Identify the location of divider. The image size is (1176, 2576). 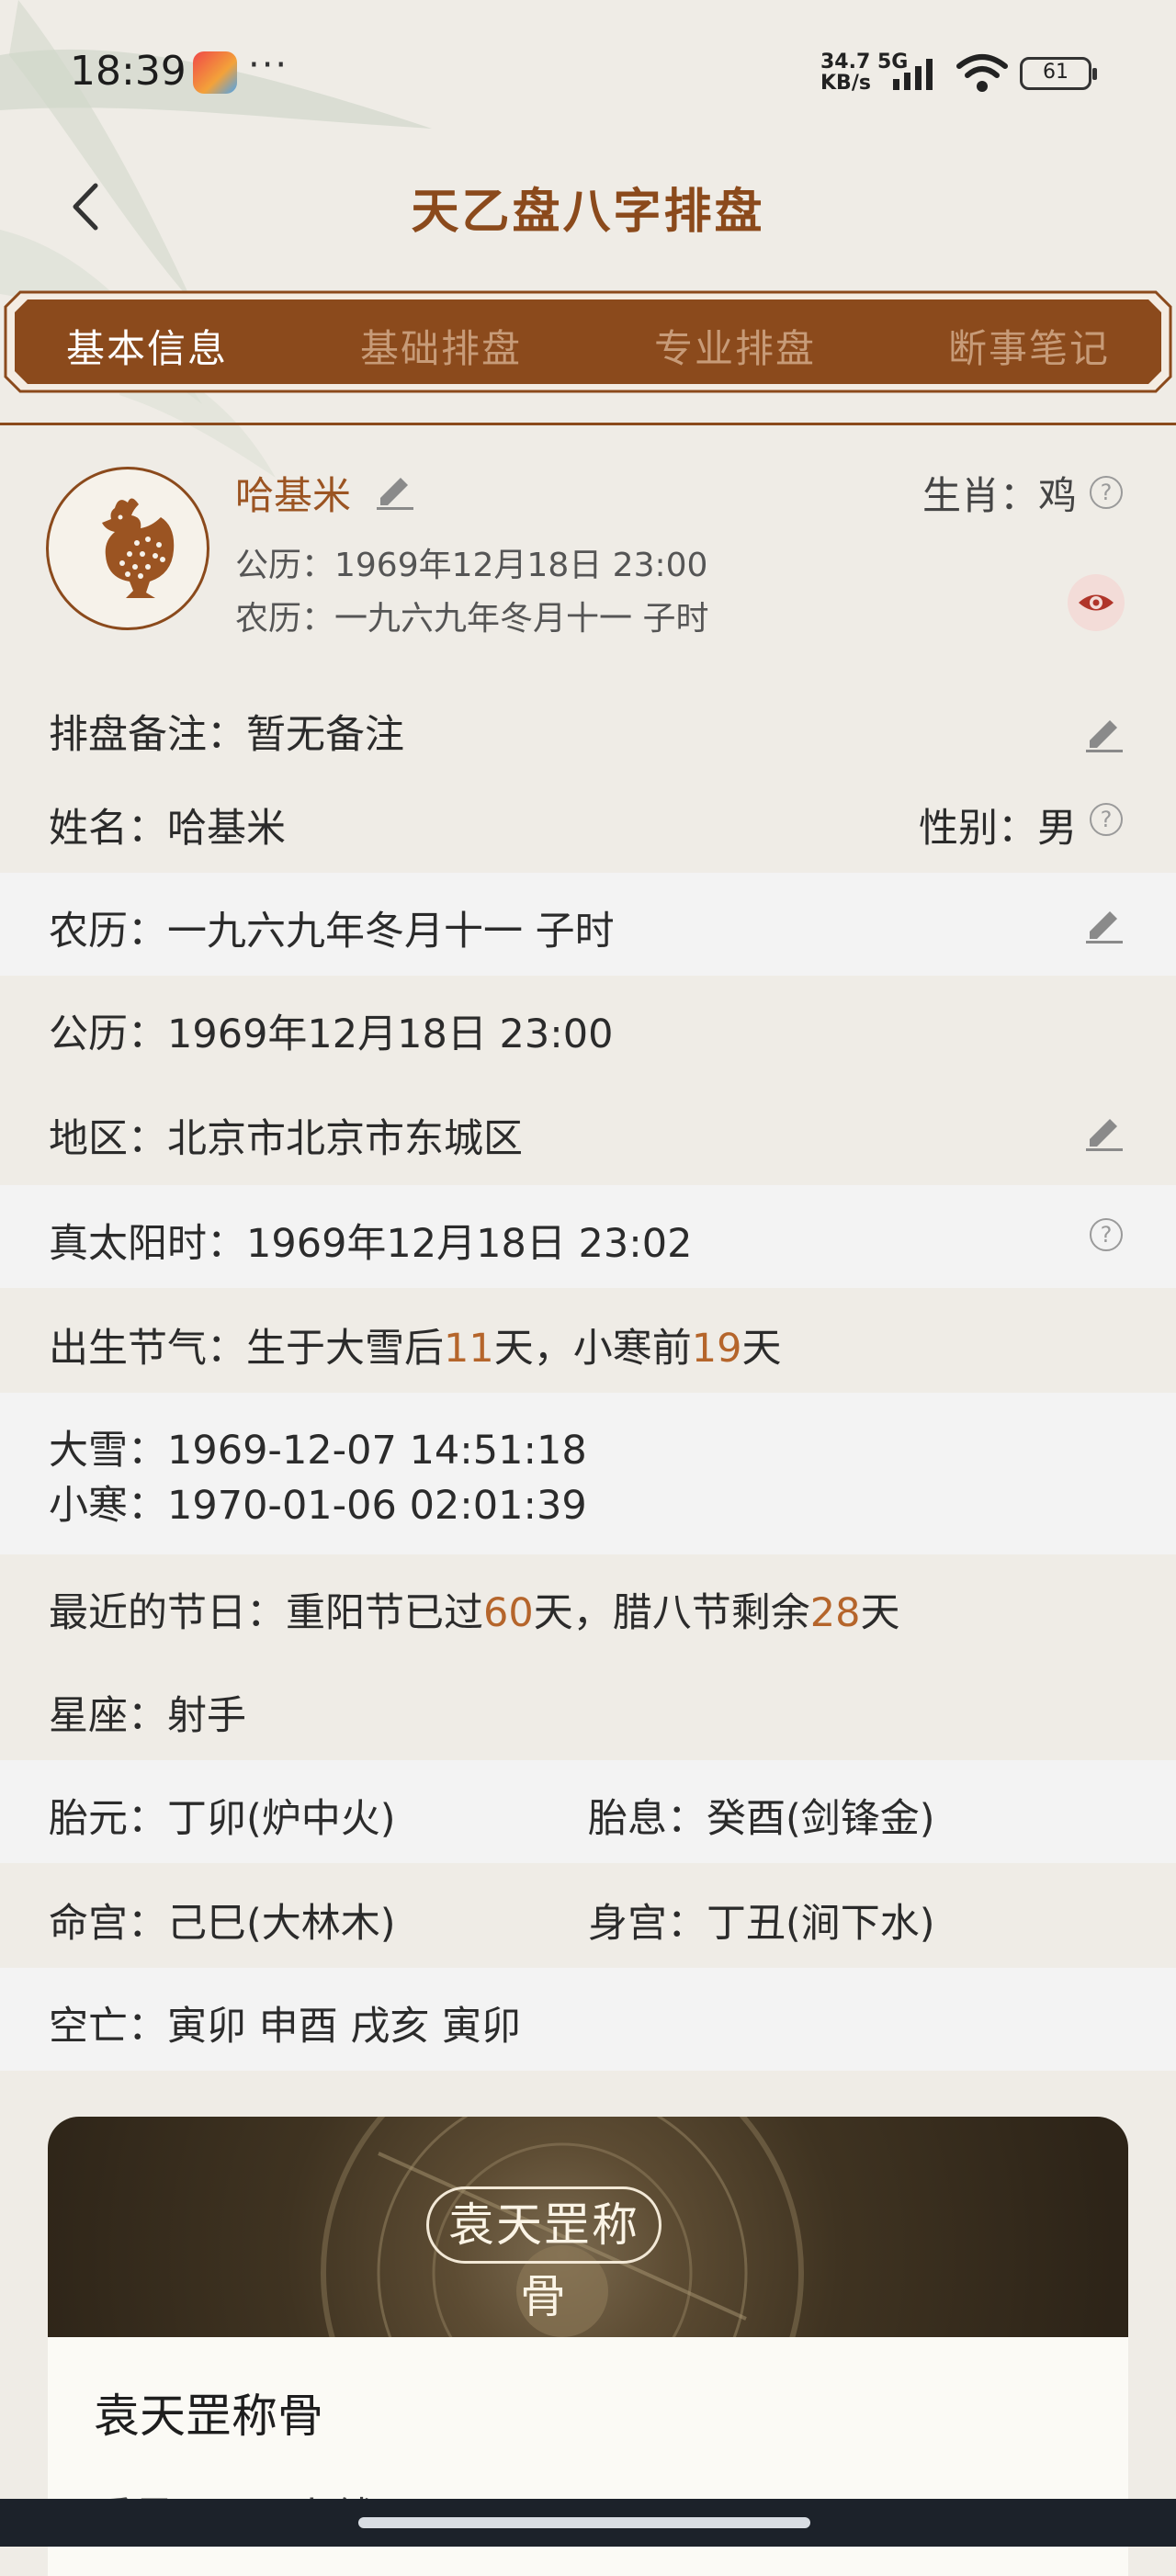
(588, 424).